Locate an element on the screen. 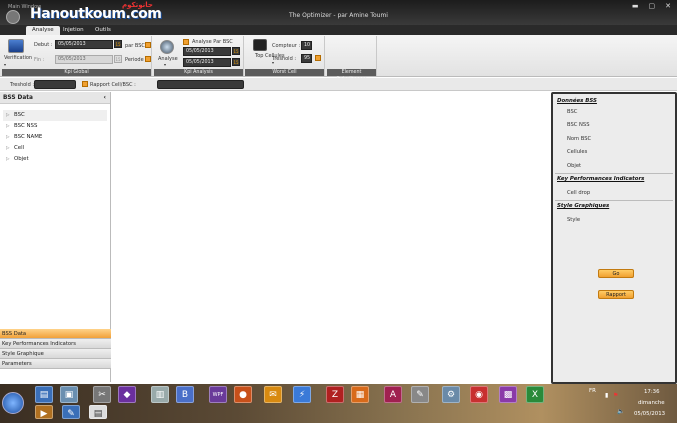 The height and width of the screenshot is (423, 677). go-button: Go is located at coordinates (616, 273).